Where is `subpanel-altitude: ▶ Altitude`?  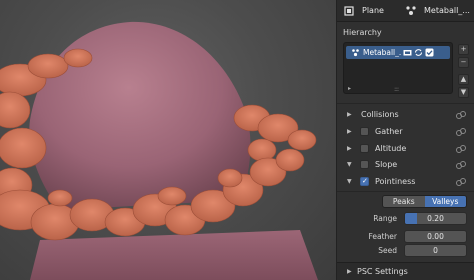 subpanel-altitude: ▶ Altitude is located at coordinates (405, 148).